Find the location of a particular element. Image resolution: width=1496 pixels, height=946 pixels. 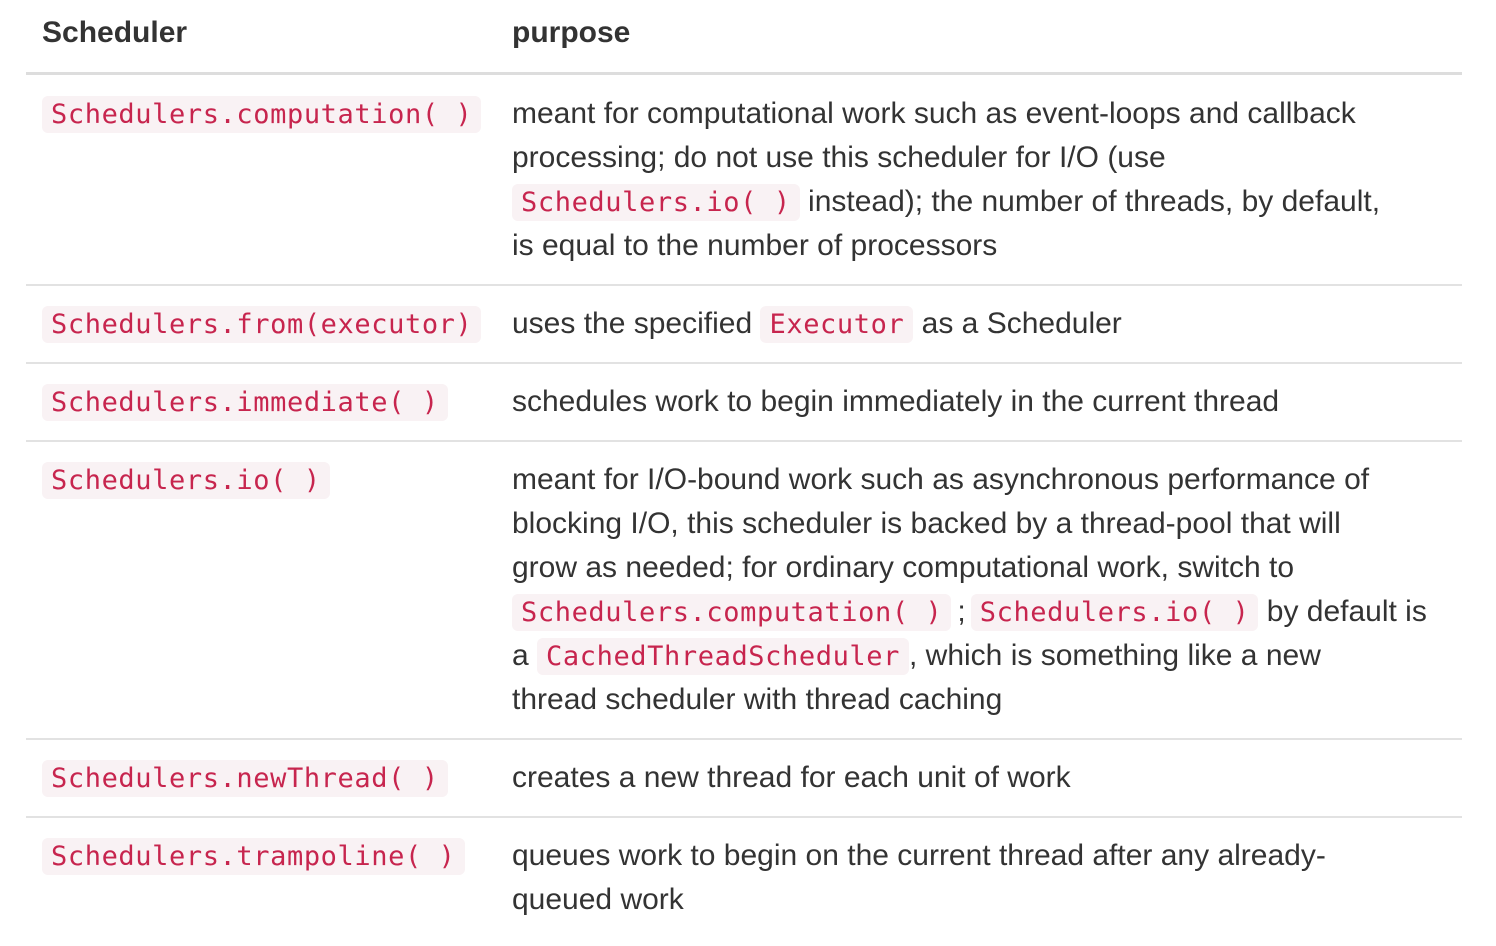

inline-code: Schedulers.computation( ) is located at coordinates (732, 612).